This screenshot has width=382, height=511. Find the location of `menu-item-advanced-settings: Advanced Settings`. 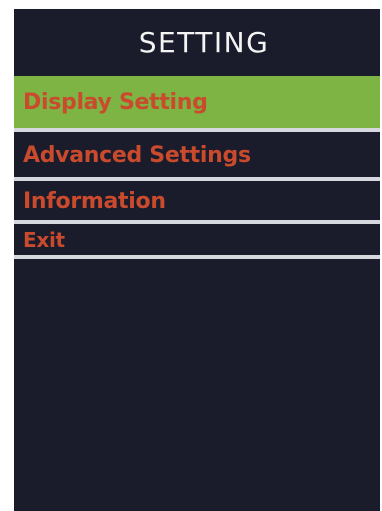

menu-item-advanced-settings: Advanced Settings is located at coordinates (197, 155).